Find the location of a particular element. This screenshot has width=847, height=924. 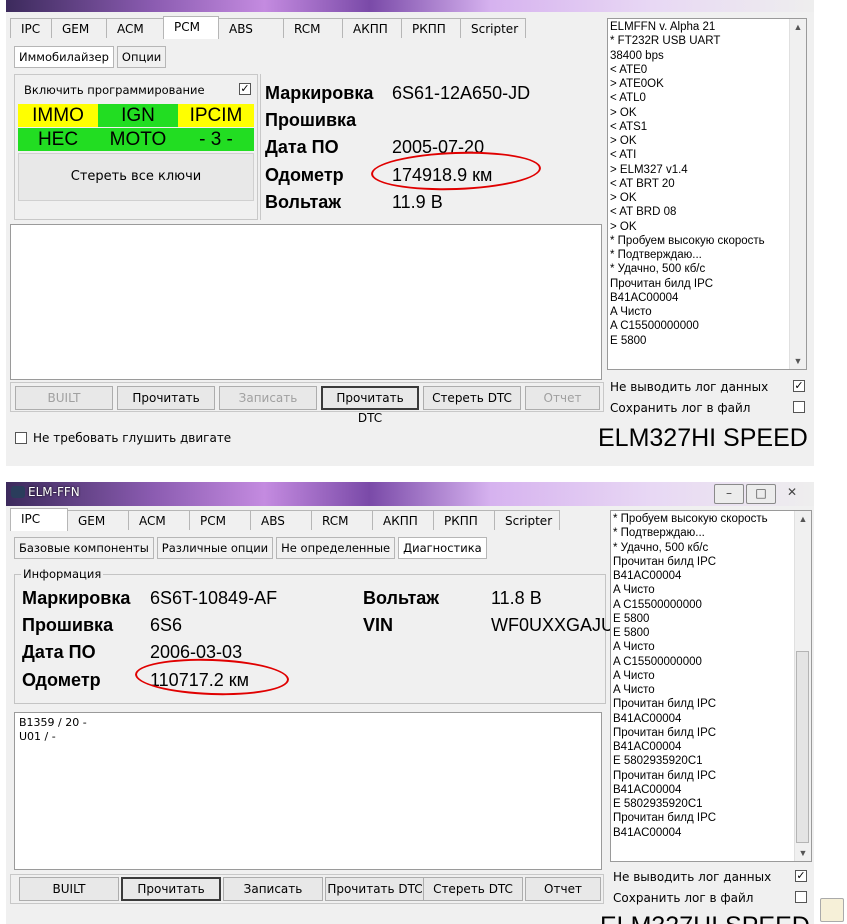

no-stop-engine-checkbox is located at coordinates (21, 438).